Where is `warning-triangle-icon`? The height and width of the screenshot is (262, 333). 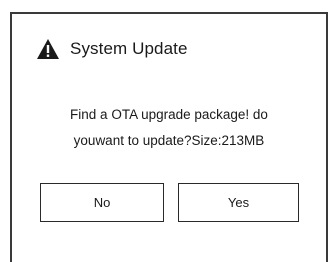 warning-triangle-icon is located at coordinates (48, 49).